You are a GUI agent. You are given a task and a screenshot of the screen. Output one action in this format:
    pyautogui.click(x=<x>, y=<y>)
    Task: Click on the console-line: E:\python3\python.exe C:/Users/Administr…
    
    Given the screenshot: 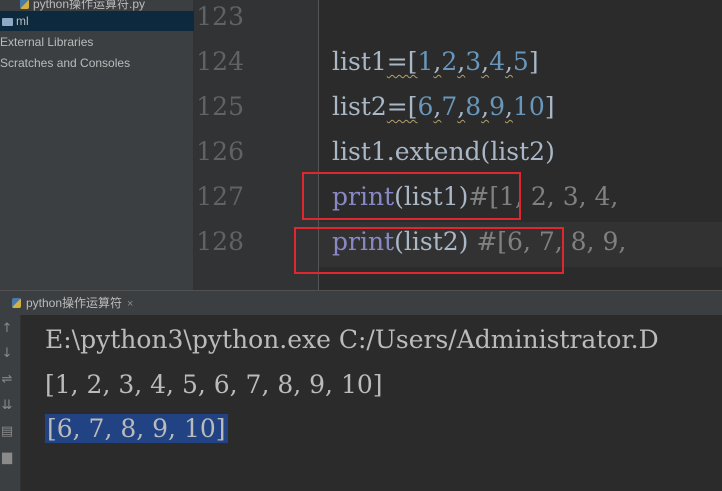 What is the action you would take?
    pyautogui.click(x=352, y=339)
    